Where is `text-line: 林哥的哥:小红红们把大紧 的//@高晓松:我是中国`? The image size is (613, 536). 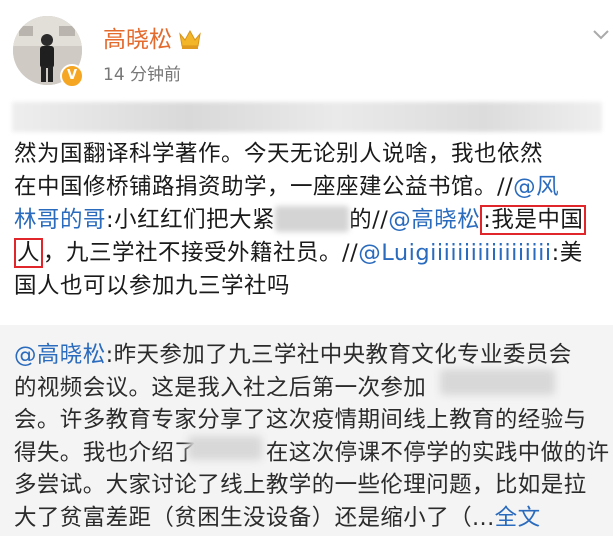
text-line: 林哥的哥:小红红们把大紧 的//@高晓松:我是中国 is located at coordinates (313, 220).